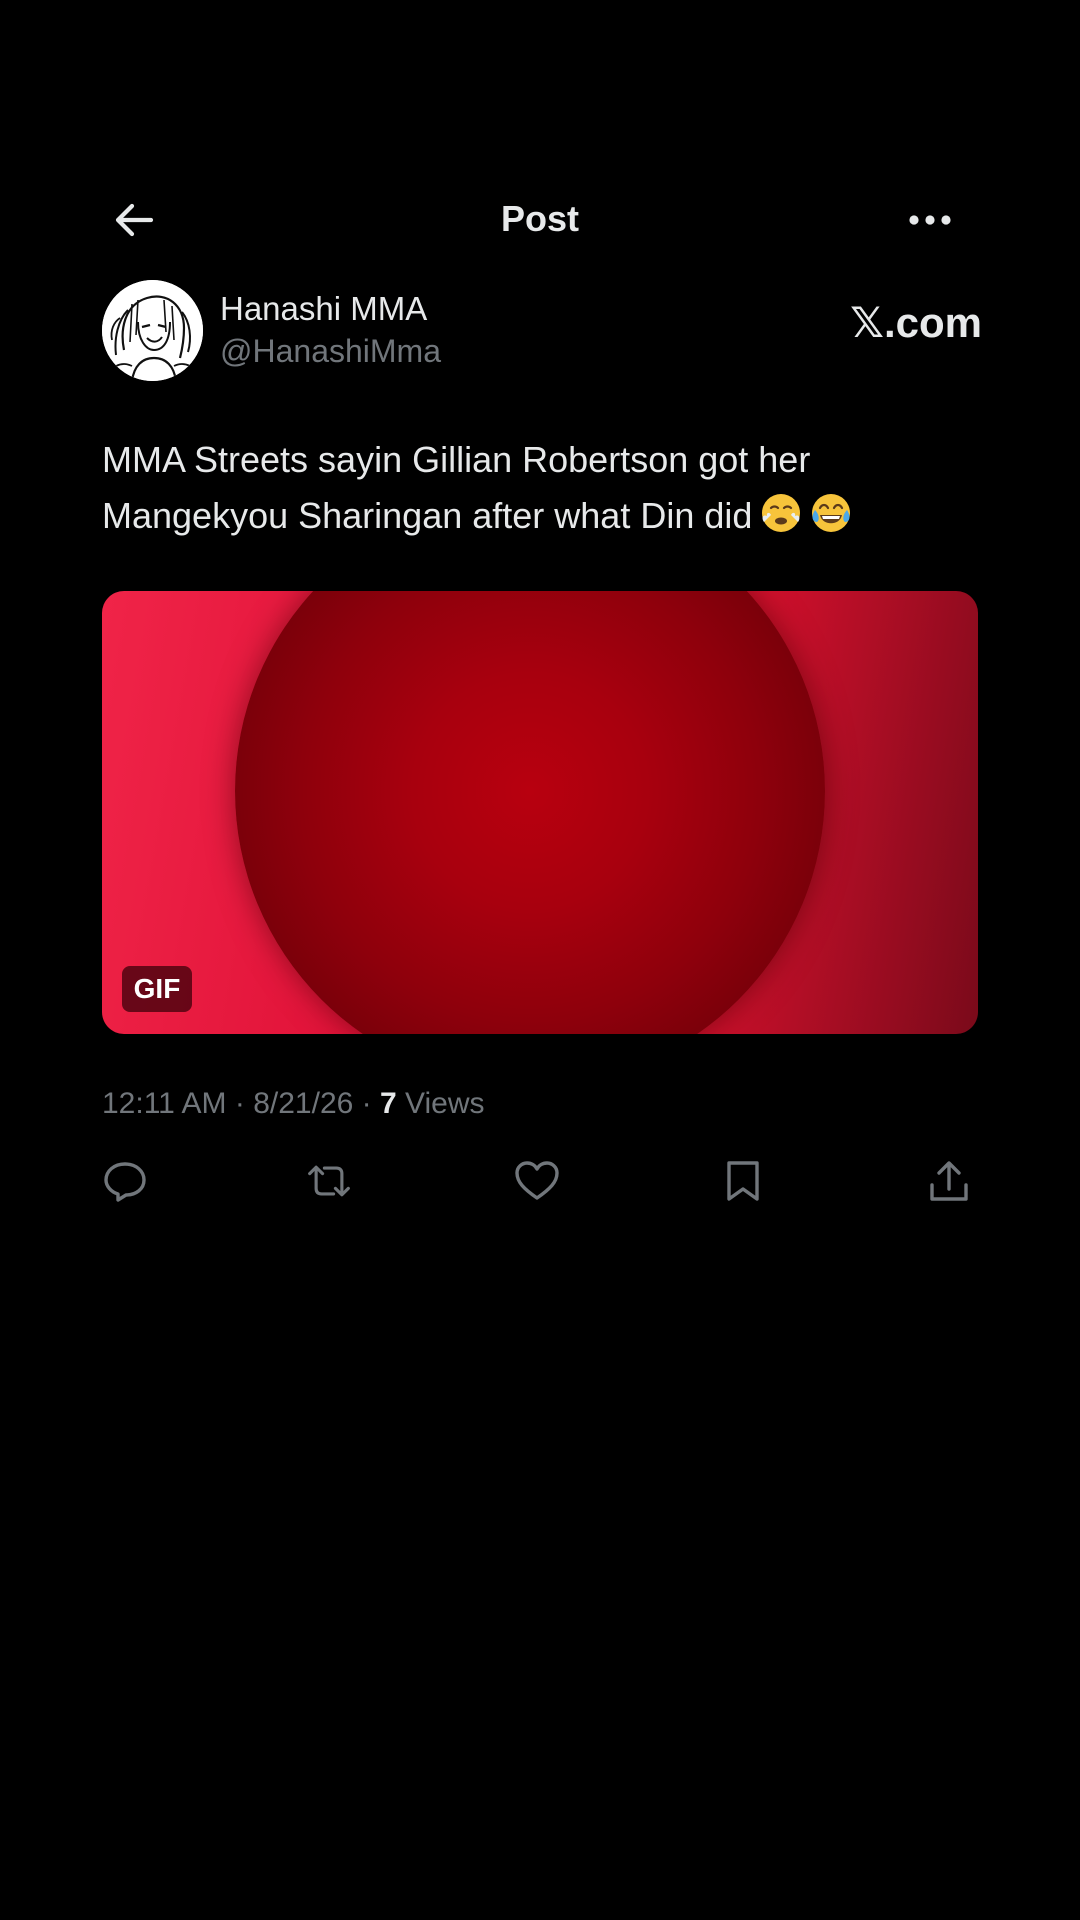 This screenshot has width=1080, height=1920. What do you see at coordinates (303, 1103) in the screenshot?
I see `post-date: 8/21/26` at bounding box center [303, 1103].